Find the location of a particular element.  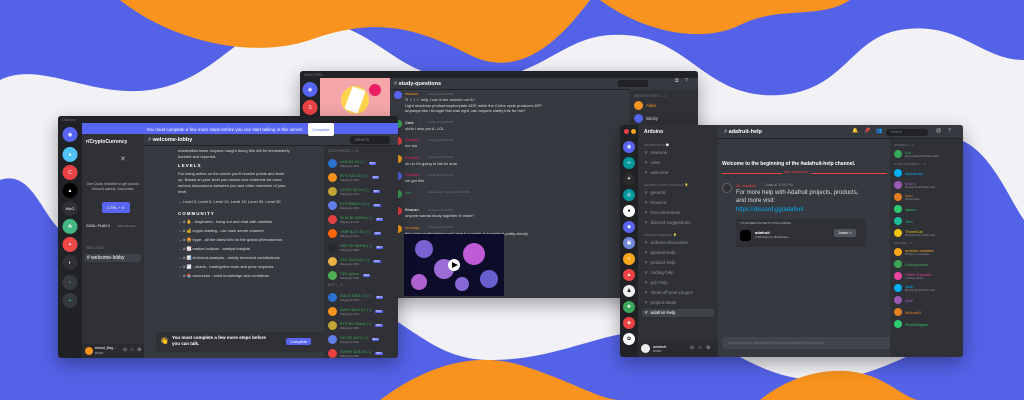

member-item: Josh Playing Visual Studio Code is located at coordinates (914, 288).